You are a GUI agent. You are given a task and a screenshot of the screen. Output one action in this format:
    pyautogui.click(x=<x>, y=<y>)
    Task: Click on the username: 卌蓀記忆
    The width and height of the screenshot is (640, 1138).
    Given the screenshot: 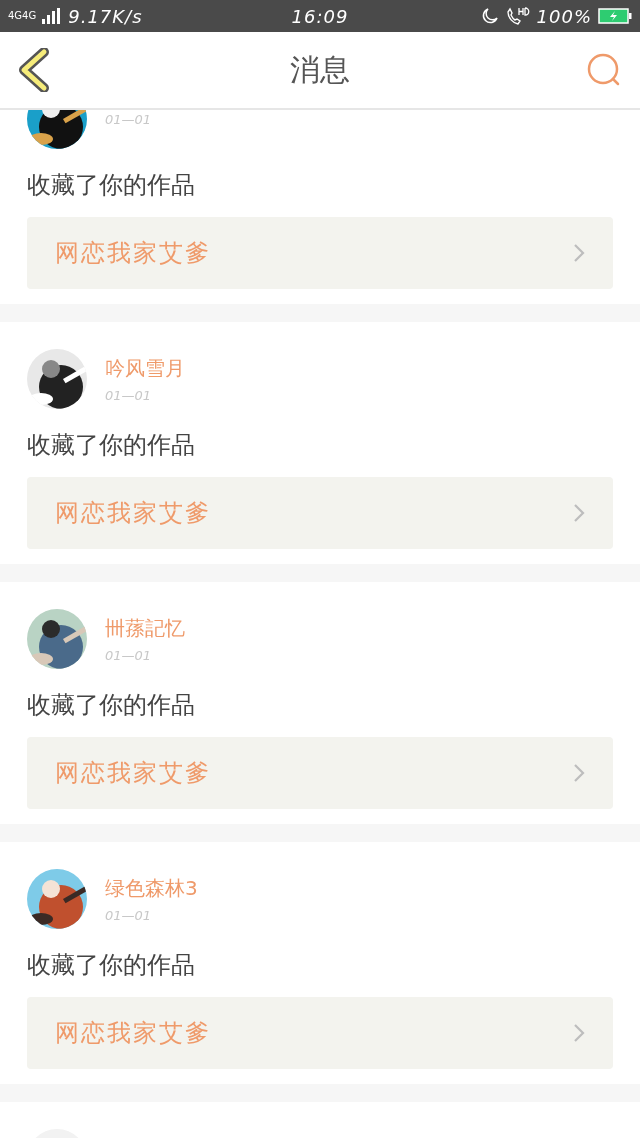 What is the action you would take?
    pyautogui.click(x=145, y=628)
    